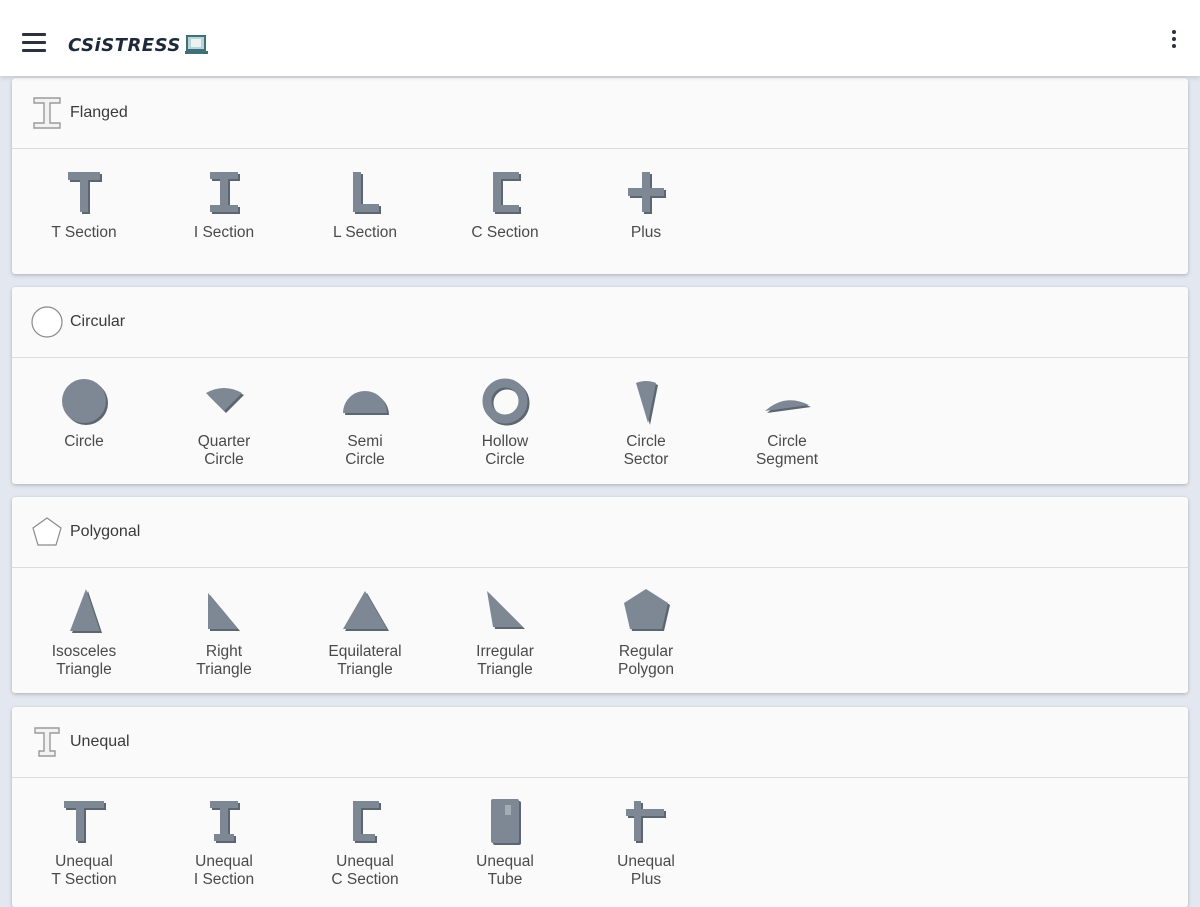  What do you see at coordinates (98, 321) in the screenshot?
I see `section-title: Circular` at bounding box center [98, 321].